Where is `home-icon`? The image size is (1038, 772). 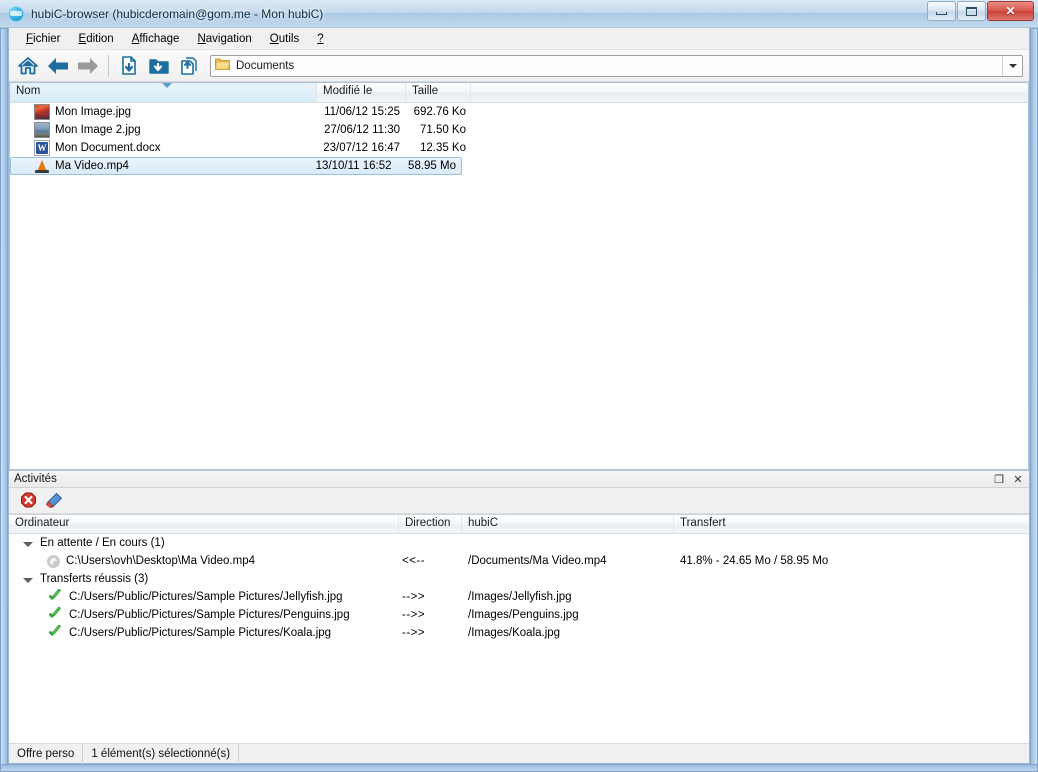 home-icon is located at coordinates (28, 65).